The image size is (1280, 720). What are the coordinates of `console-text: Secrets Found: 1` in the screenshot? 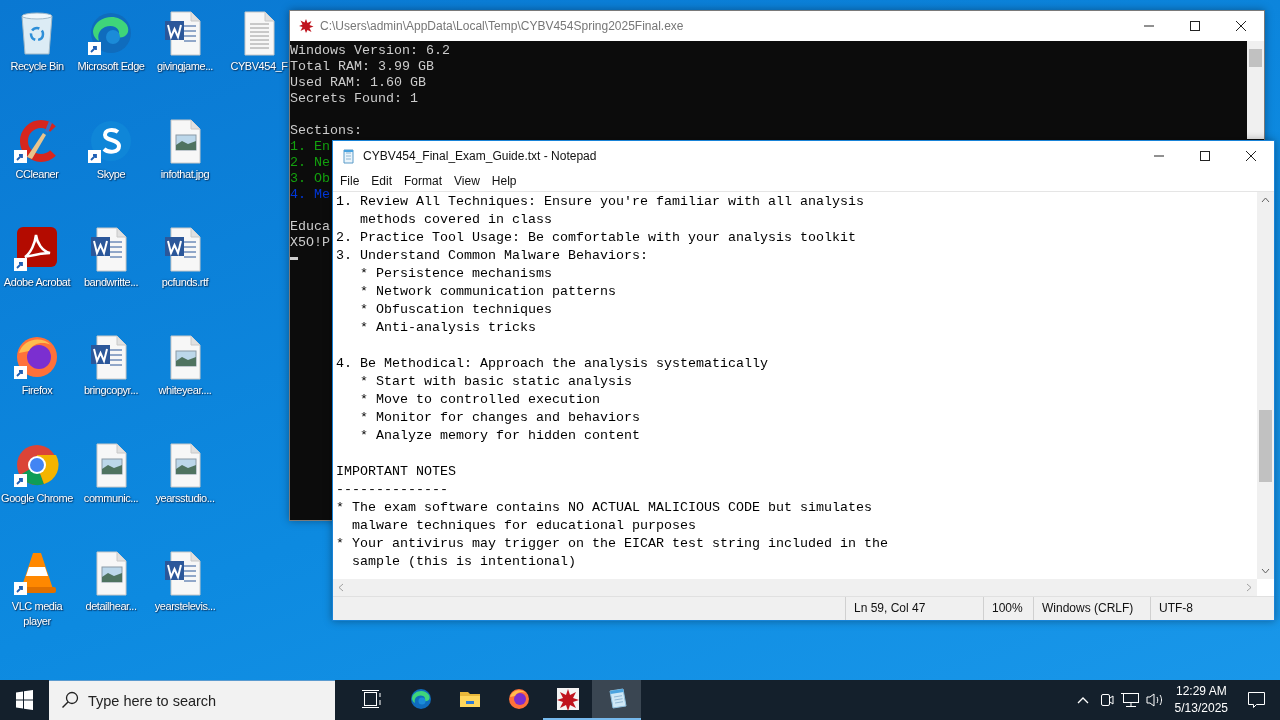 It's located at (354, 98).